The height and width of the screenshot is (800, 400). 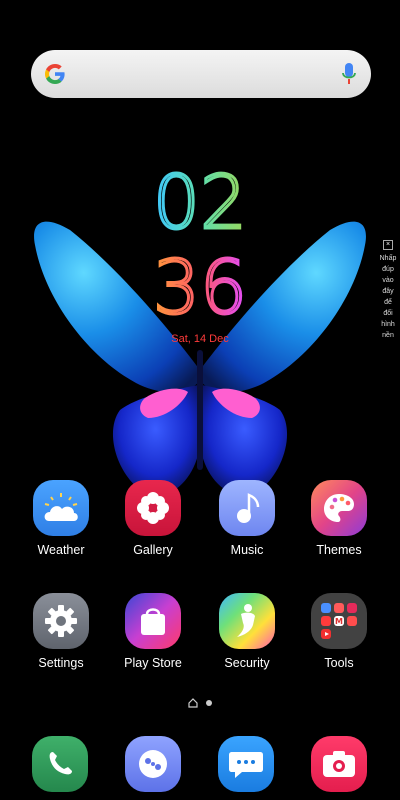 I want to click on camera-icon, so click(x=339, y=764).